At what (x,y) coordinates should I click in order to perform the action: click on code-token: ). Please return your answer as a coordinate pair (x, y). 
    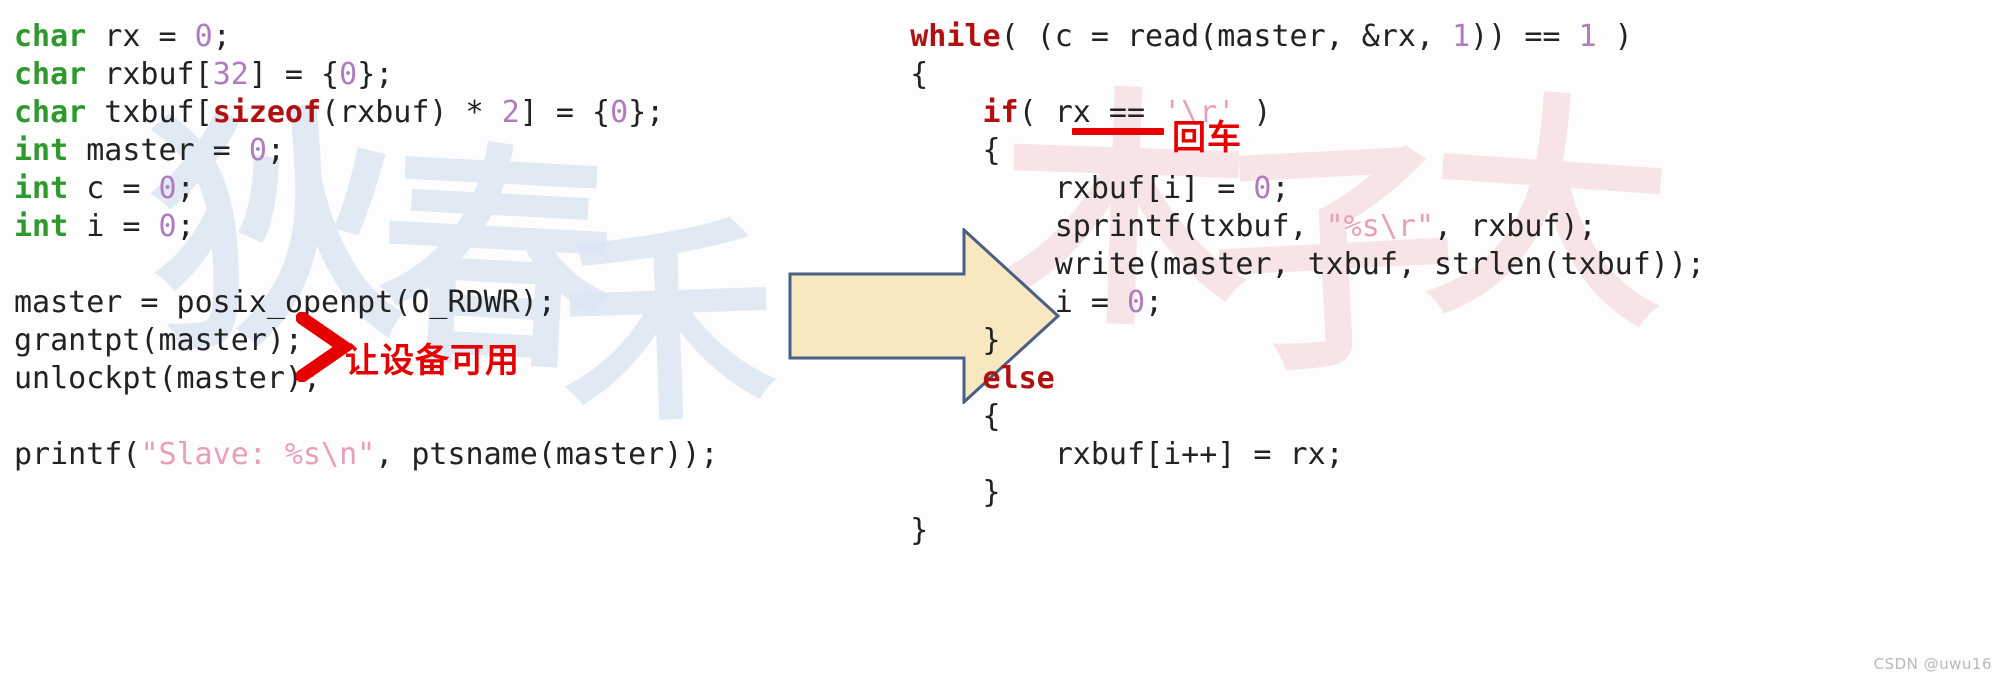
    Looking at the image, I should click on (1614, 36).